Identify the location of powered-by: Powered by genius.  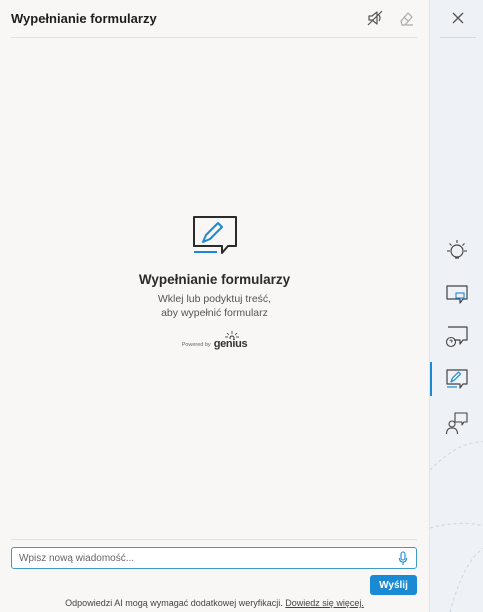
(214, 340).